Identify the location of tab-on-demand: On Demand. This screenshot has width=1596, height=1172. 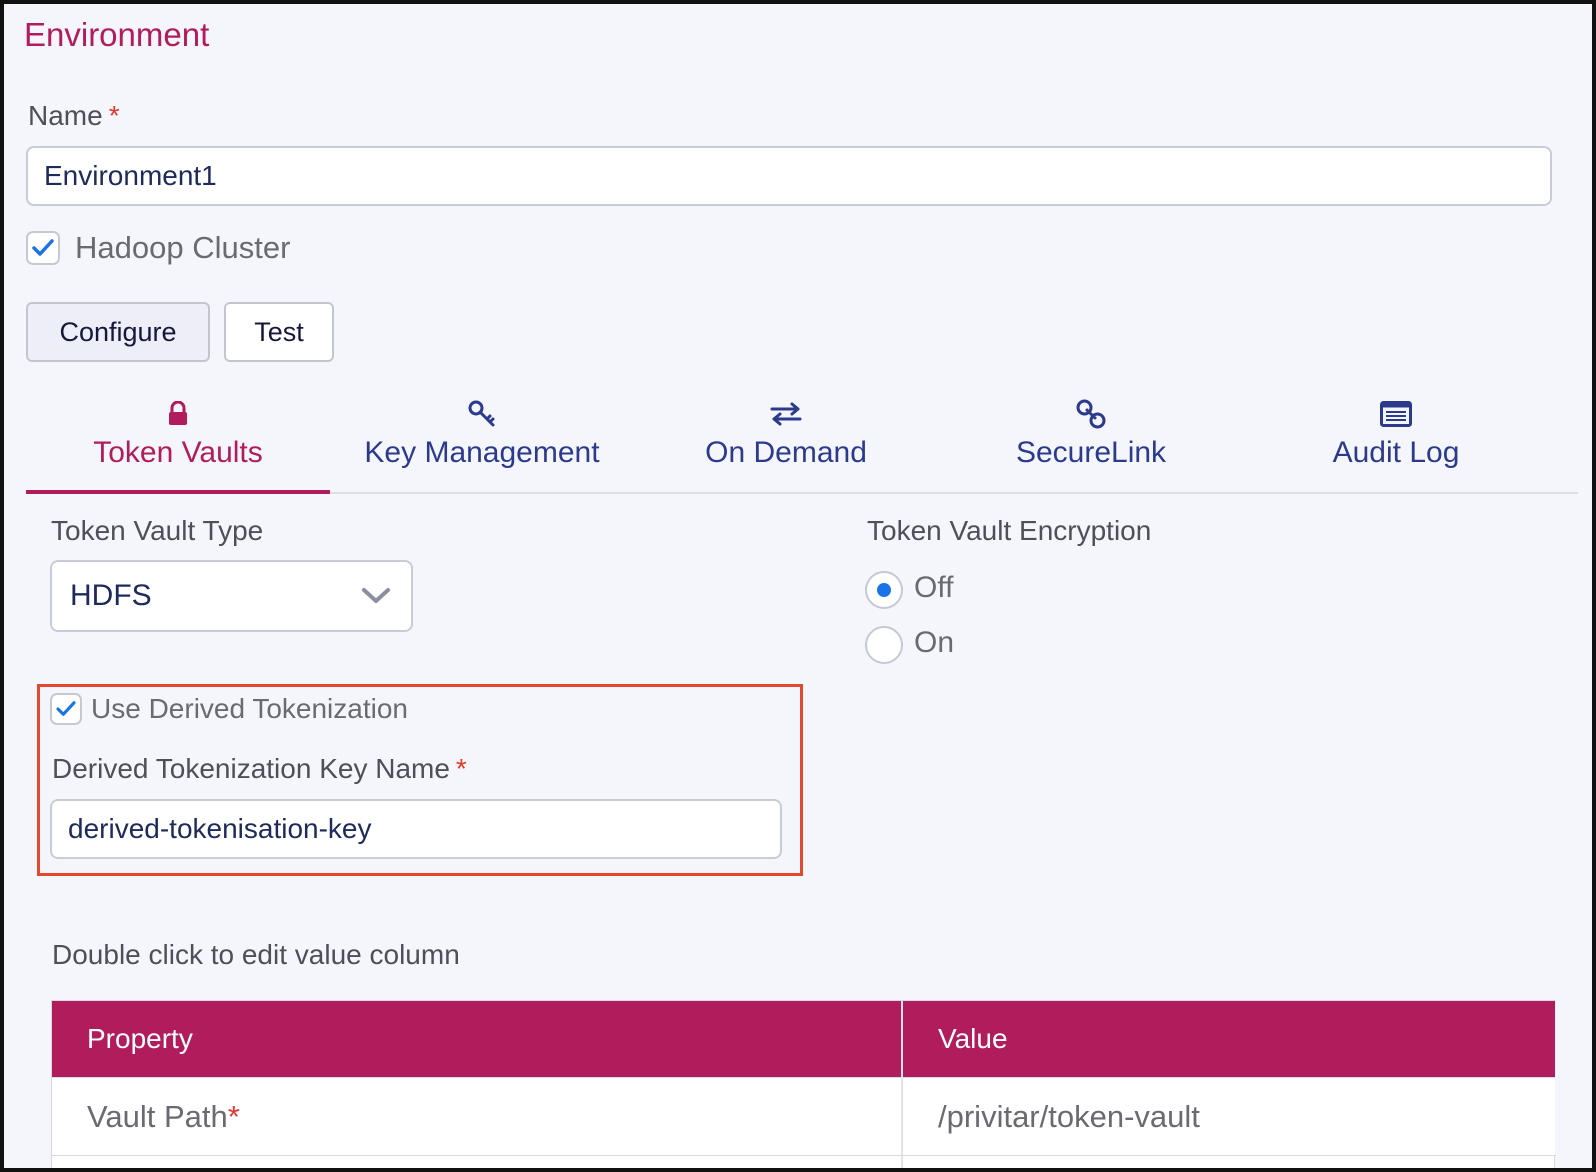
(786, 442).